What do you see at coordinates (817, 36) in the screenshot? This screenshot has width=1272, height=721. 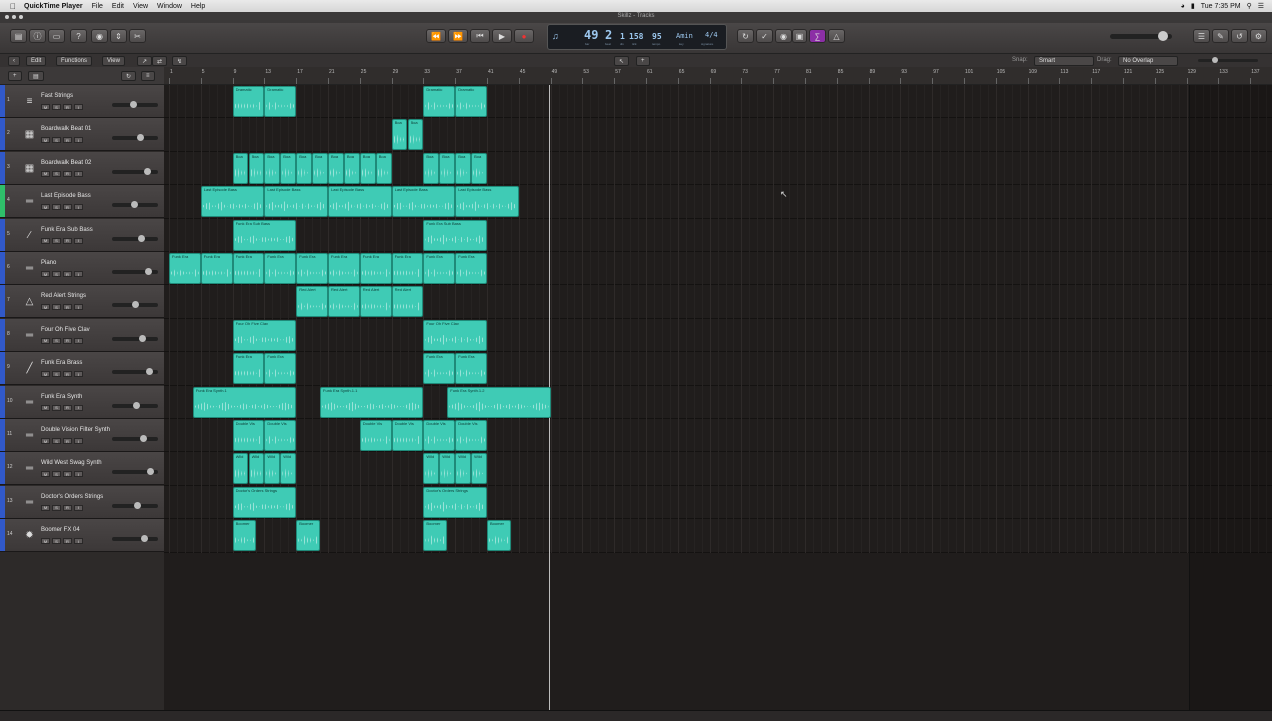 I see `metronome-count-button: ∑` at bounding box center [817, 36].